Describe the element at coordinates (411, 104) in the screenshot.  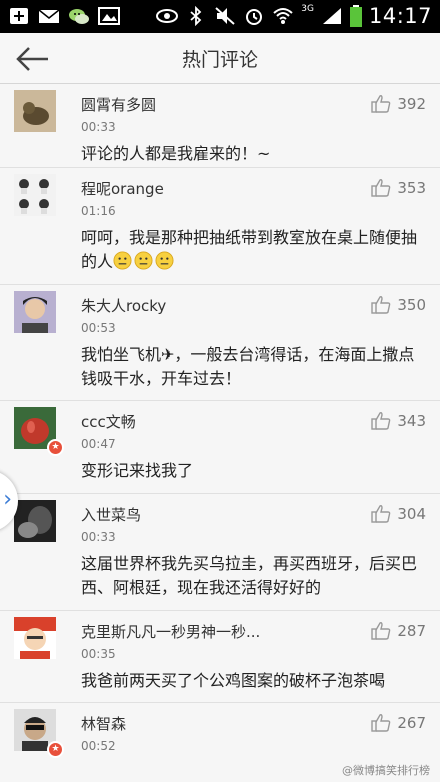
I see `like-count: 392` at that location.